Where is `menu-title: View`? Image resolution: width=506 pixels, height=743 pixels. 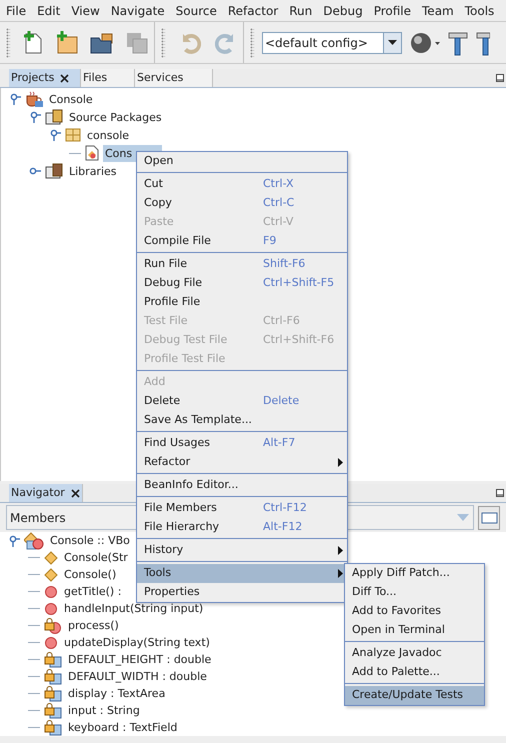 menu-title: View is located at coordinates (85, 11).